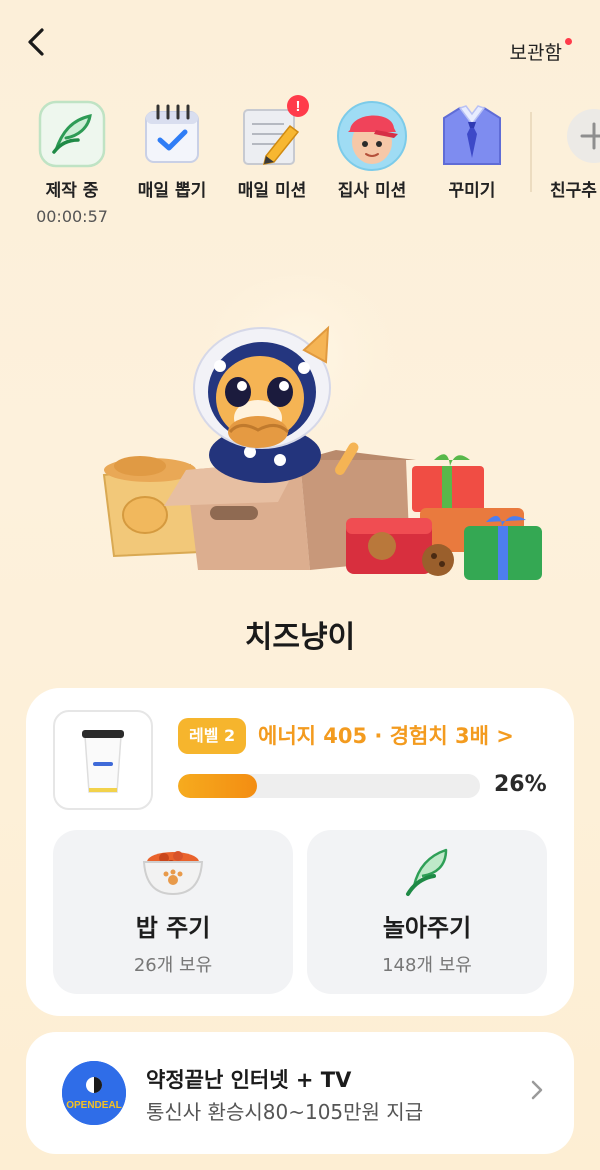 This screenshot has width=600, height=1170. I want to click on quick-item-add-friend: 친구추, so click(570, 150).